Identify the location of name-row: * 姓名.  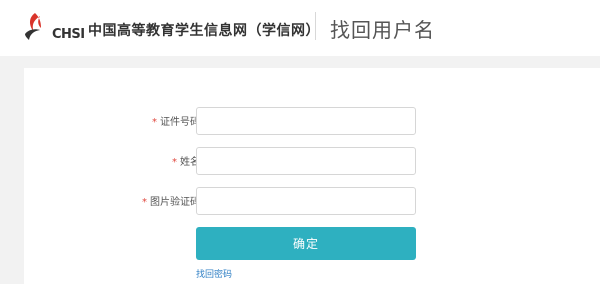
(312, 161).